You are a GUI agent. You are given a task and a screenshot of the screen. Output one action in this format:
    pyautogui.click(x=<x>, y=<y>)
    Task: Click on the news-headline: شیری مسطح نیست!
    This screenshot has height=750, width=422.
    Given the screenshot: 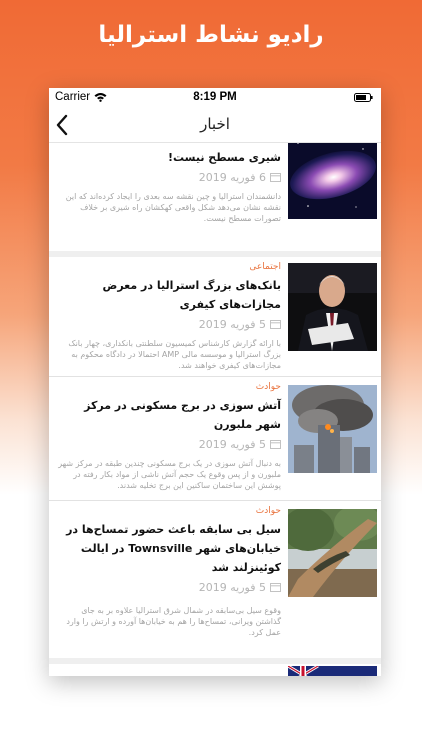 What is the action you would take?
    pyautogui.click(x=169, y=157)
    